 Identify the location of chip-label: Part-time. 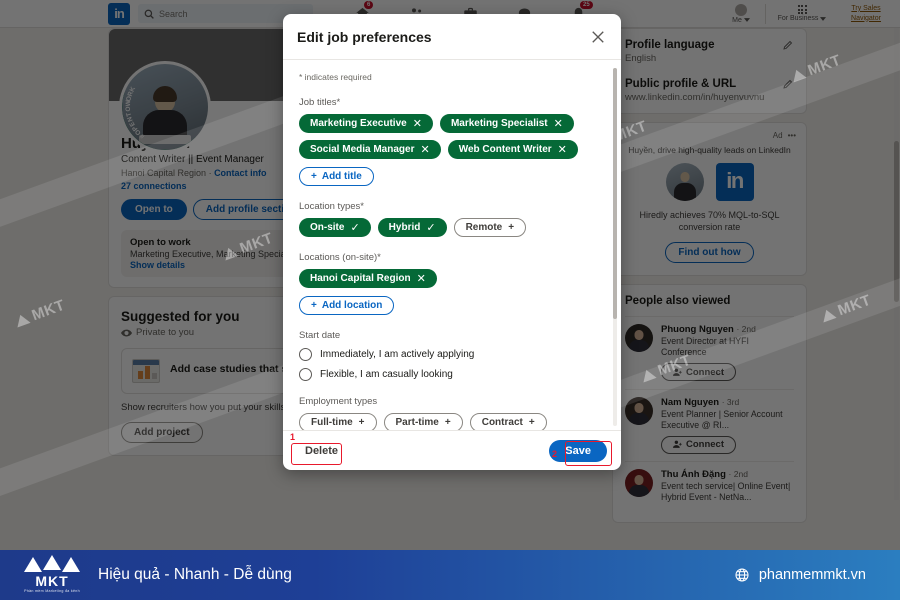
(417, 422).